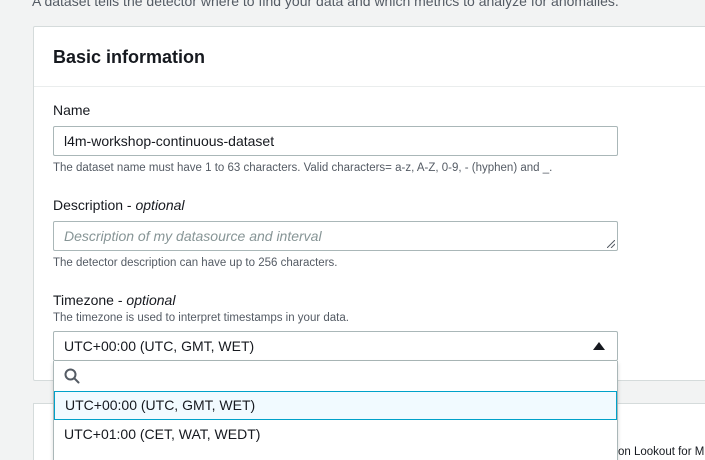 This screenshot has height=460, width=705. Describe the element at coordinates (72, 110) in the screenshot. I see `name-label: Name` at that location.